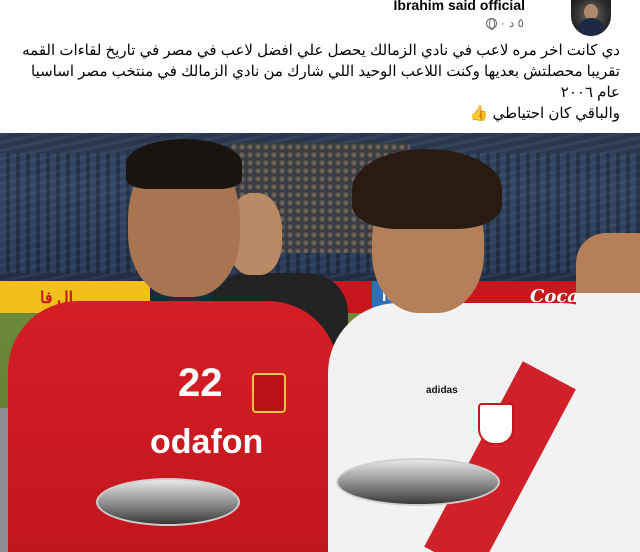 The image size is (640, 552). Describe the element at coordinates (591, 18) in the screenshot. I see `avatar` at that location.